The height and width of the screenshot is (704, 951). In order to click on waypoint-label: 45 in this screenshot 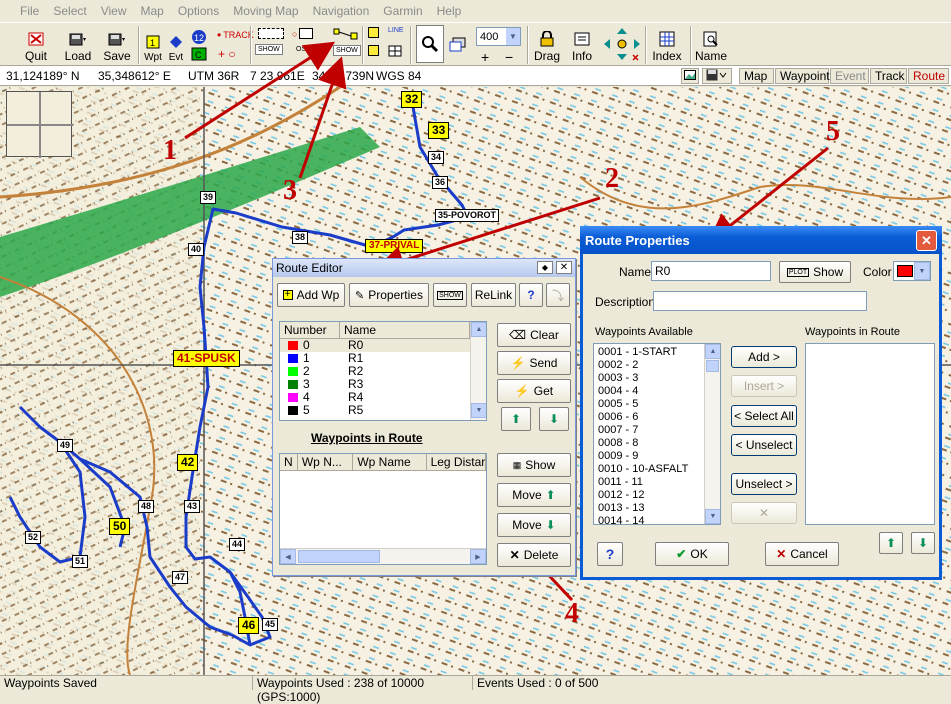, I will do `click(270, 624)`.